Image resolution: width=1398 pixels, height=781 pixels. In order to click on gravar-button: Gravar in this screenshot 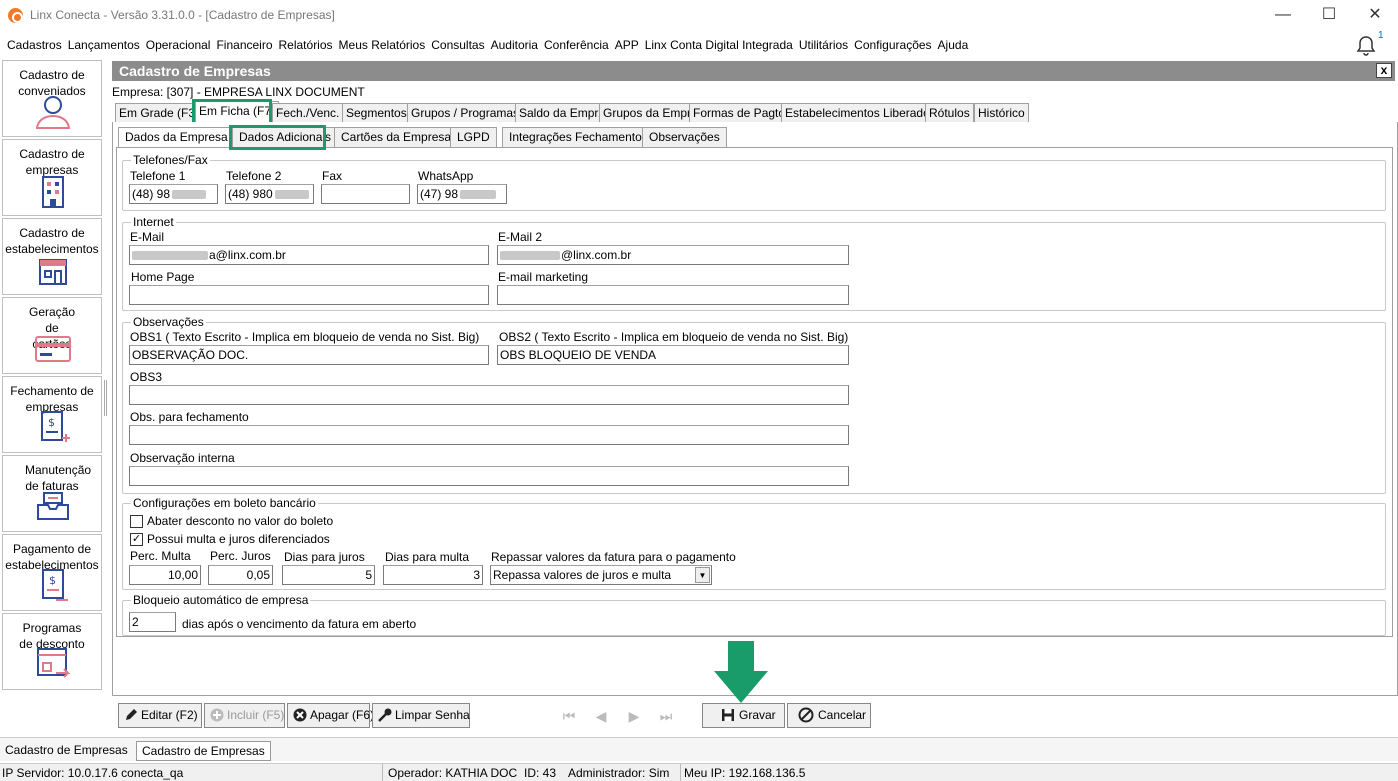, I will do `click(743, 715)`.